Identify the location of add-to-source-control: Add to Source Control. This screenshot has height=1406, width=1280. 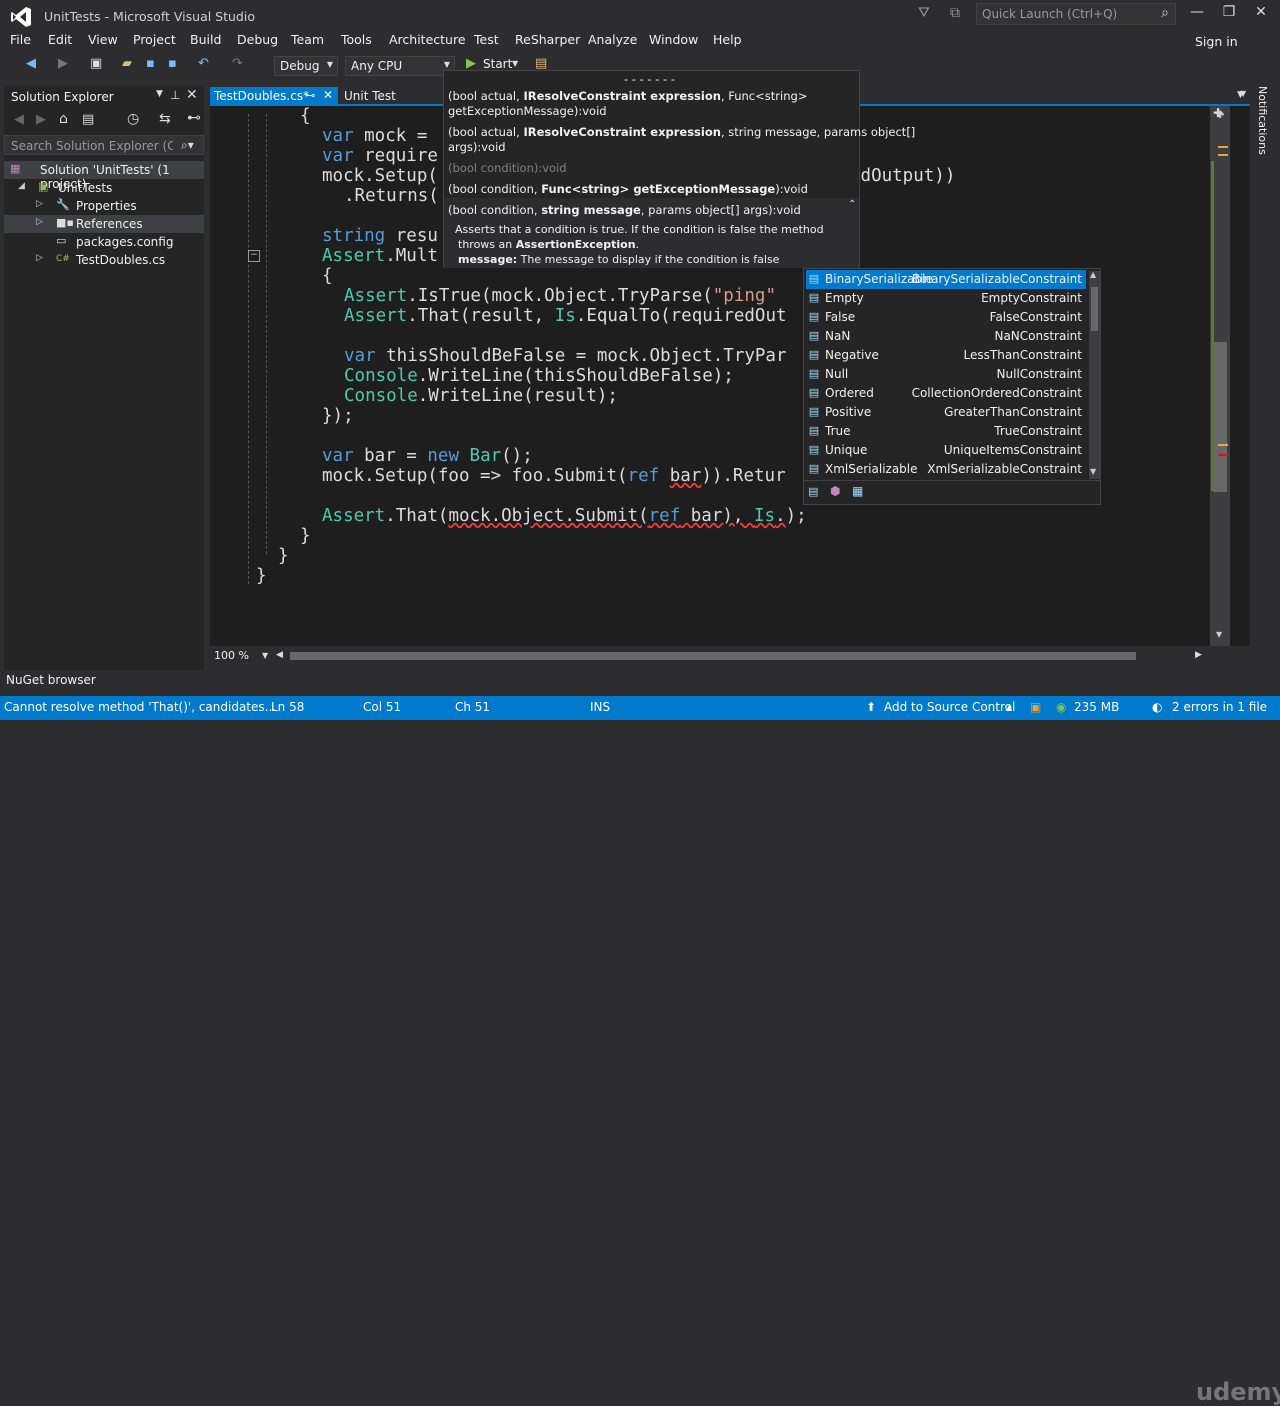
(949, 707).